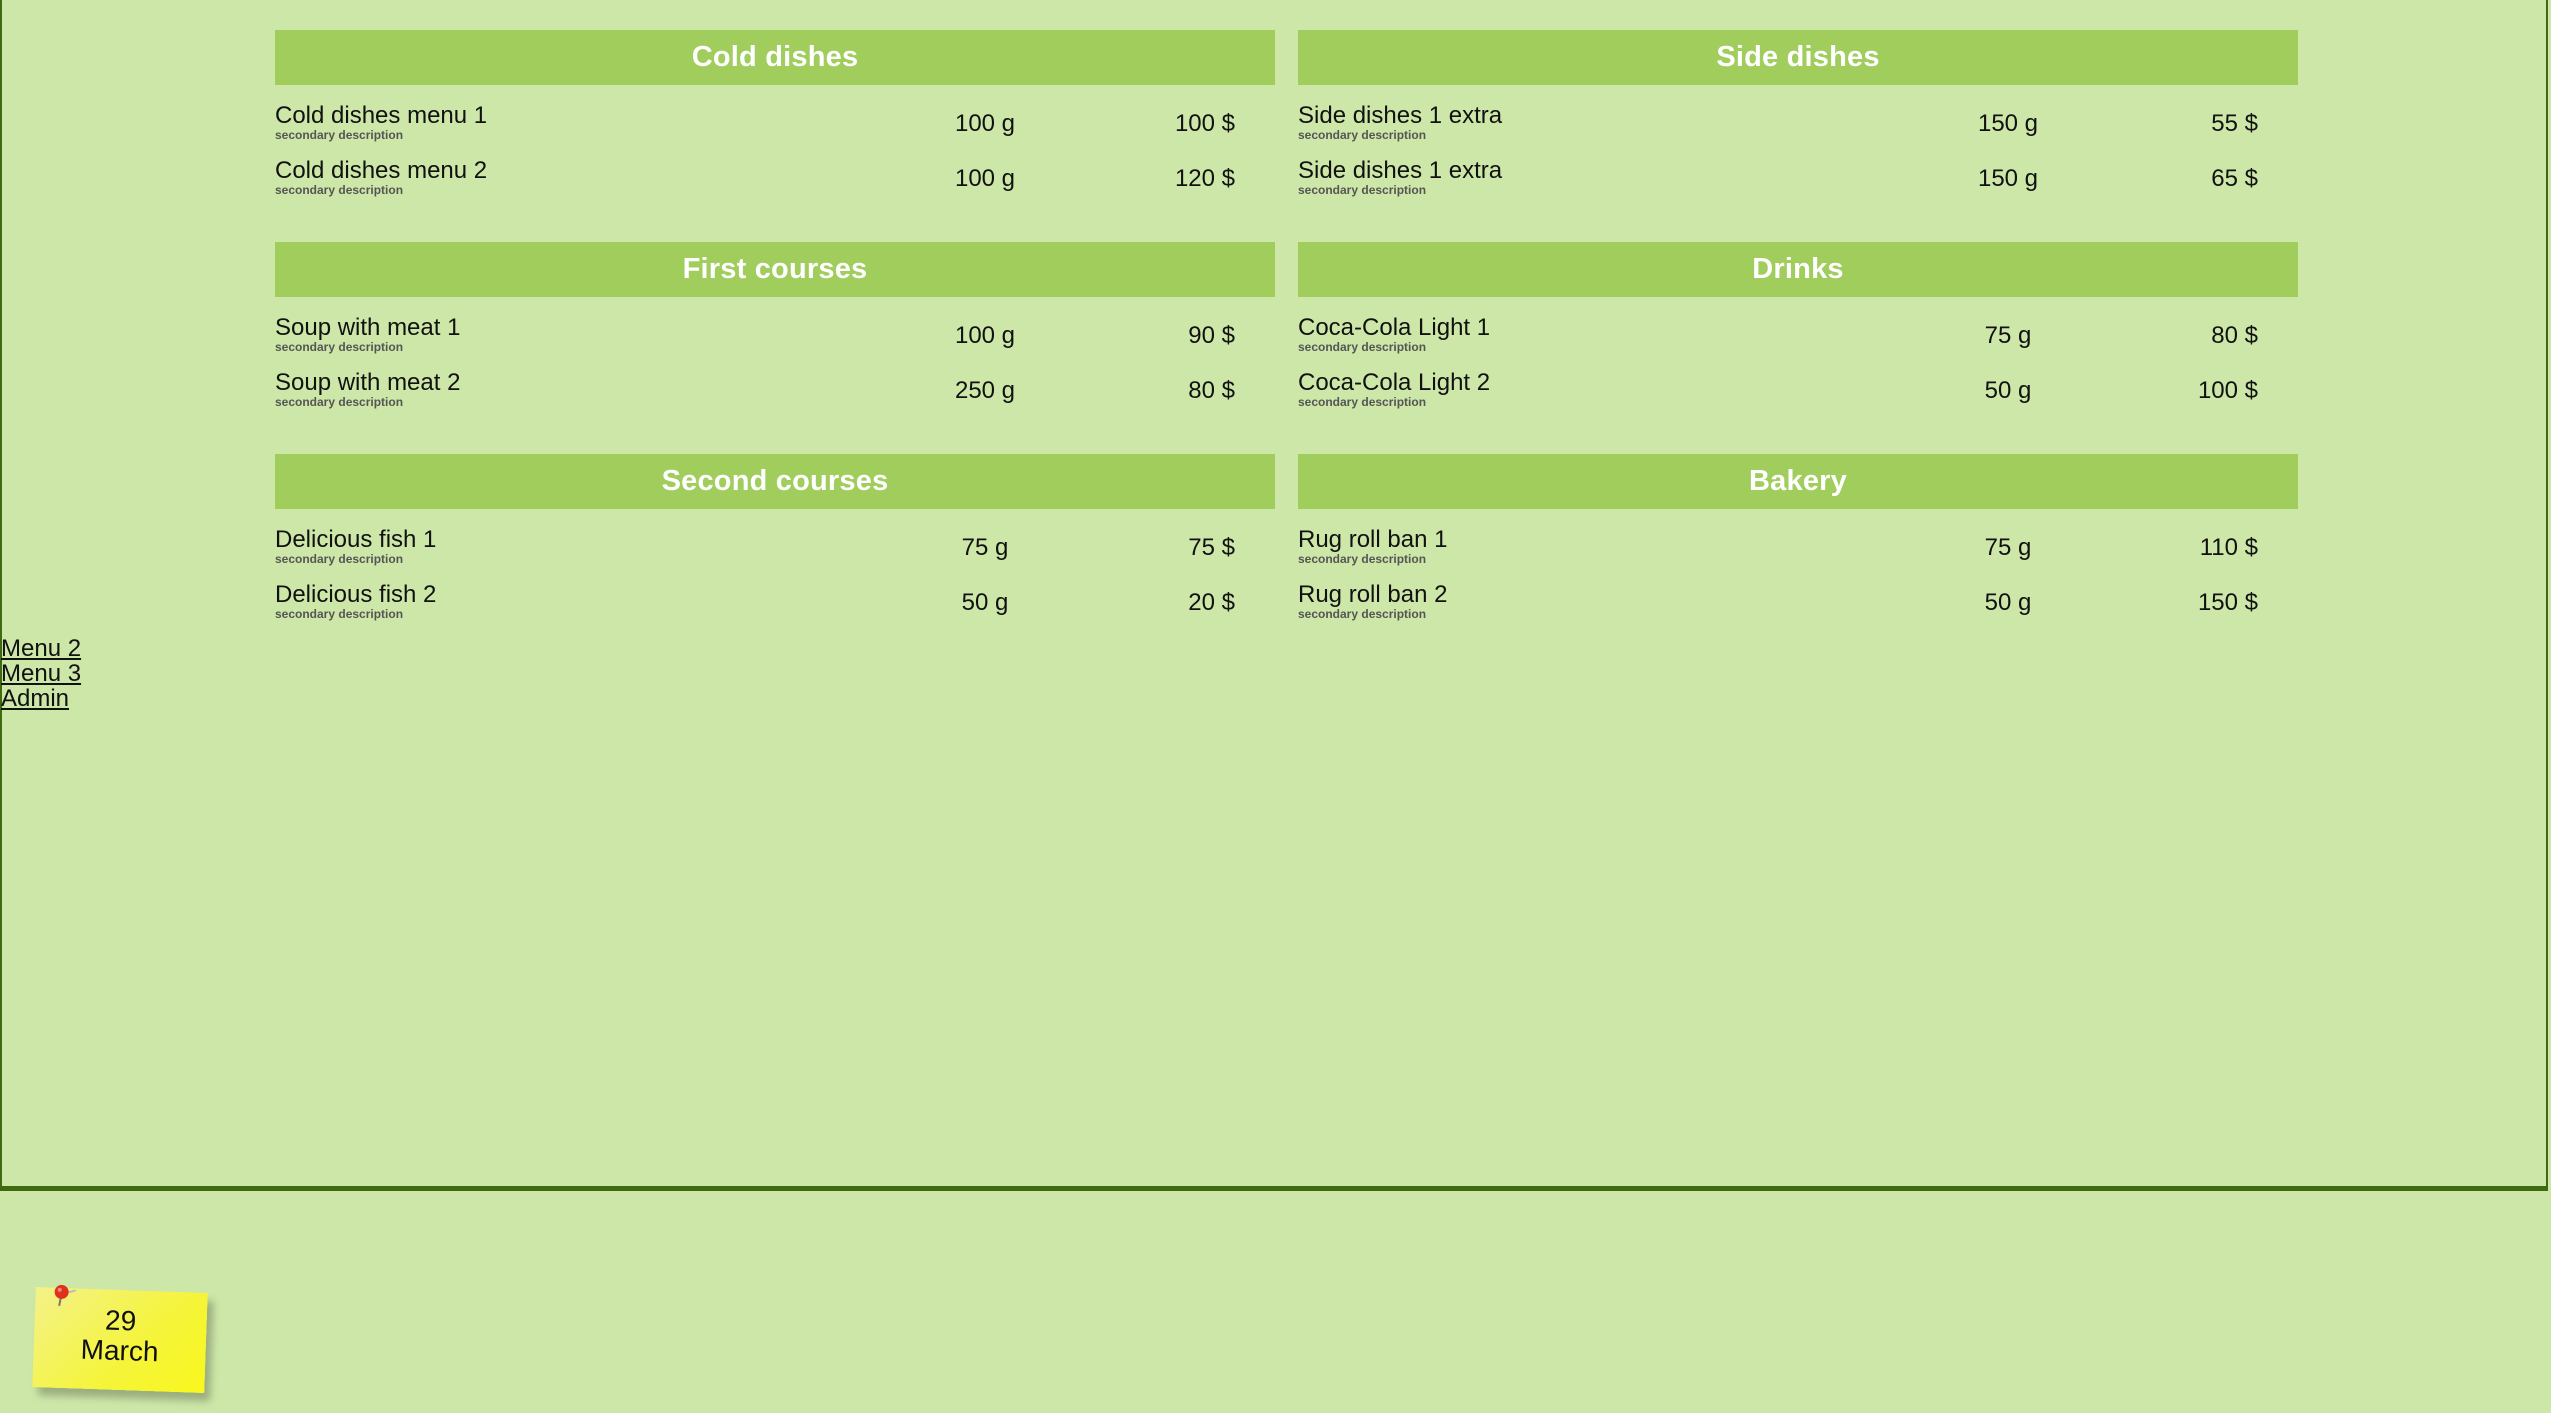 This screenshot has width=2551, height=1413. I want to click on nav-link-menu-3: Menu 3, so click(41, 673).